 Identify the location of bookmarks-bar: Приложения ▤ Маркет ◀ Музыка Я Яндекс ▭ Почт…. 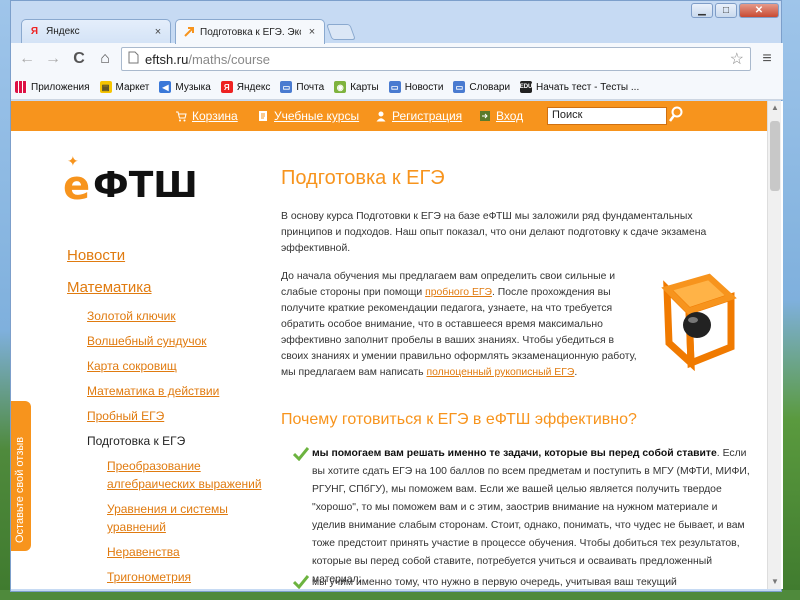
(397, 87).